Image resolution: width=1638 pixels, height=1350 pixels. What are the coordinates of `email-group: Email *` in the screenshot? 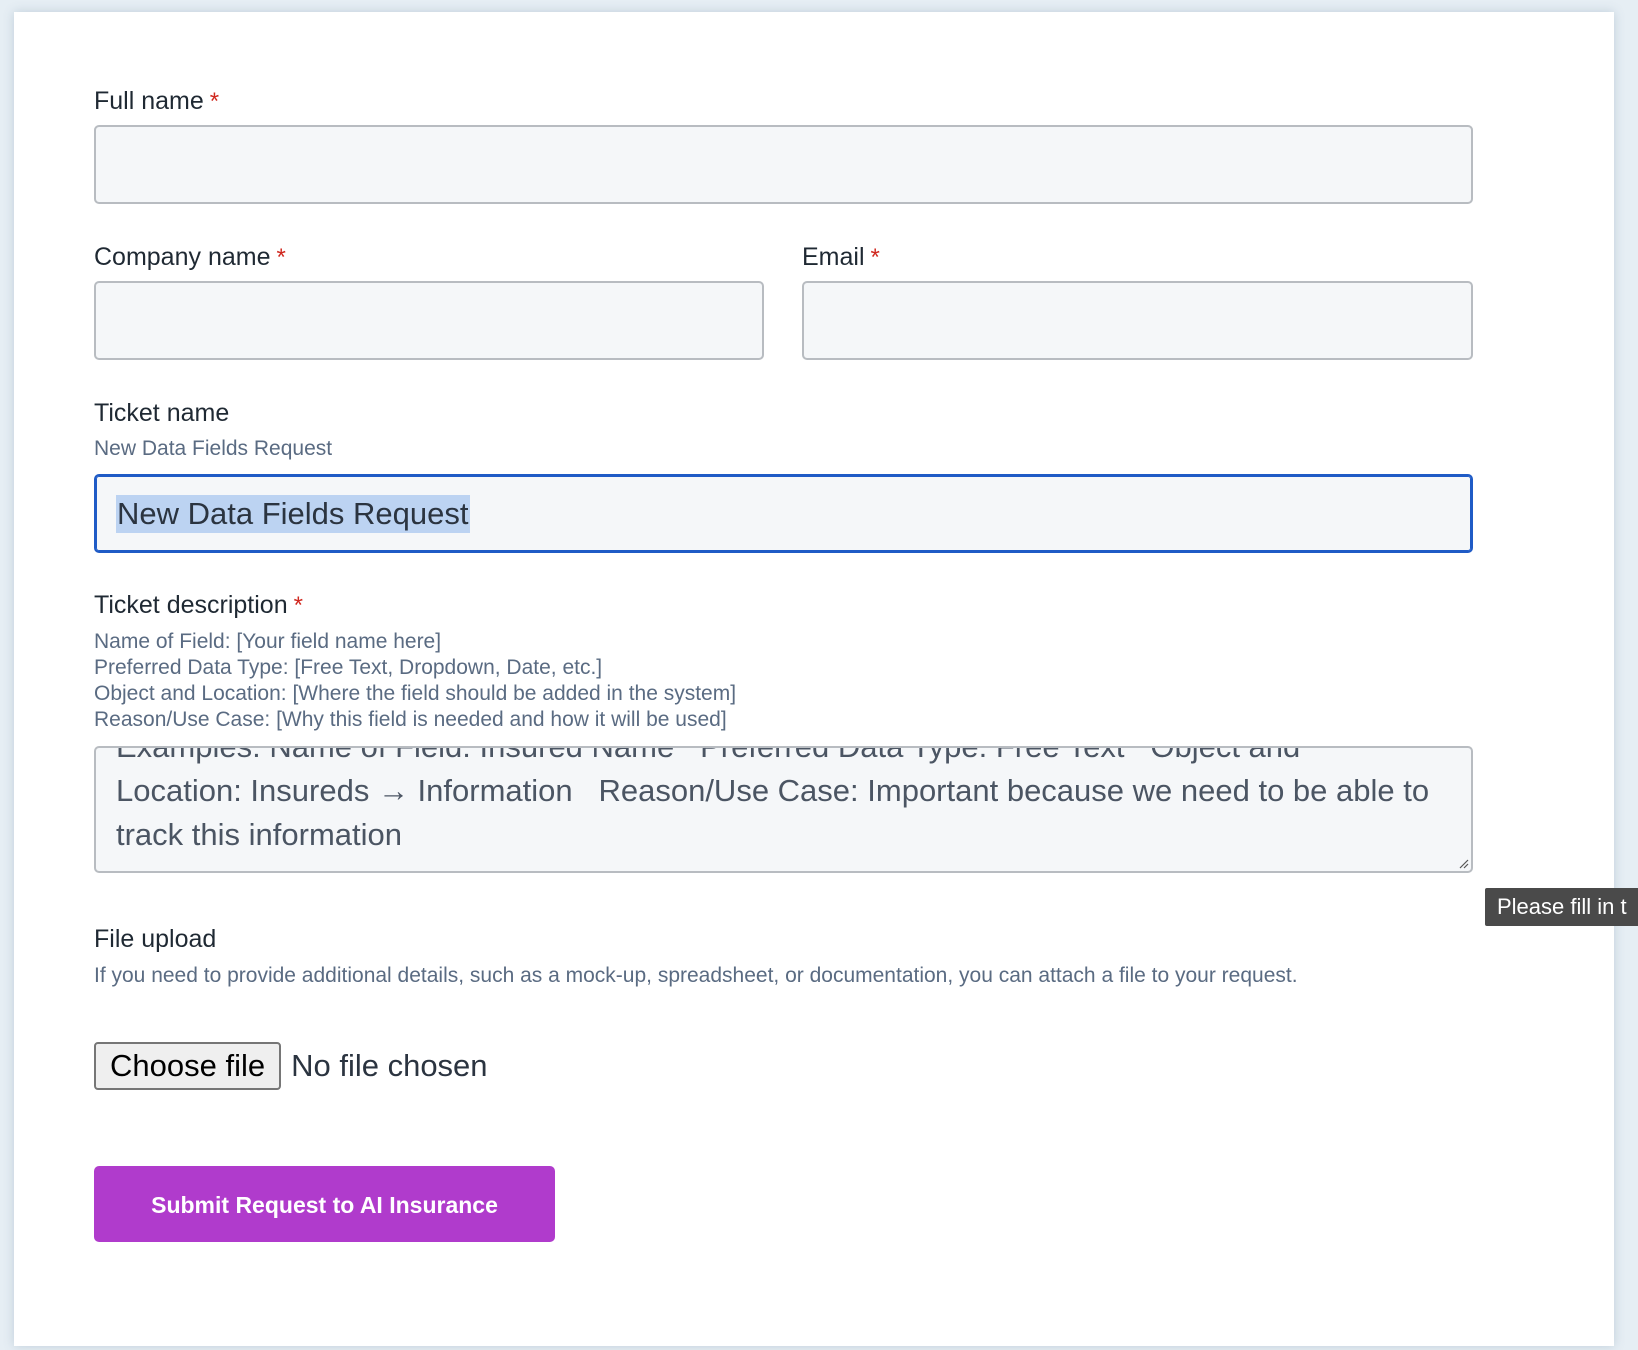 It's located at (841, 257).